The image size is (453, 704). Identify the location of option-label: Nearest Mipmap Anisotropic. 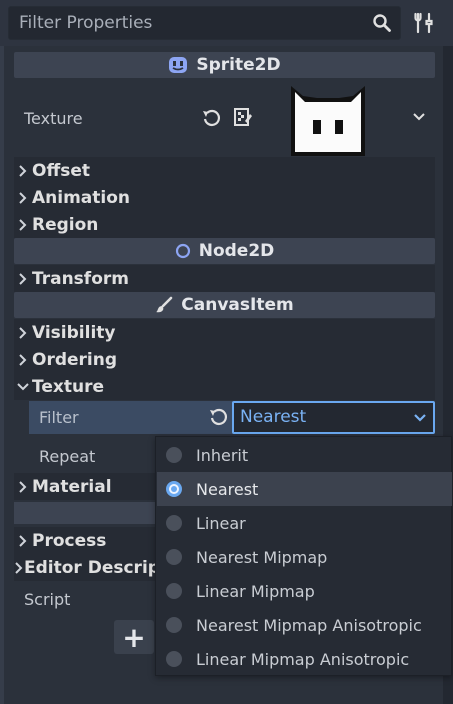
(309, 625).